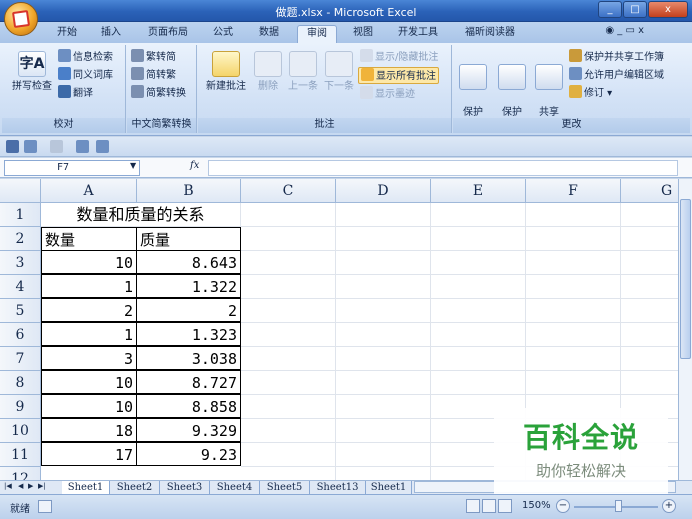  What do you see at coordinates (20, 239) in the screenshot?
I see `row-header-2: 2` at bounding box center [20, 239].